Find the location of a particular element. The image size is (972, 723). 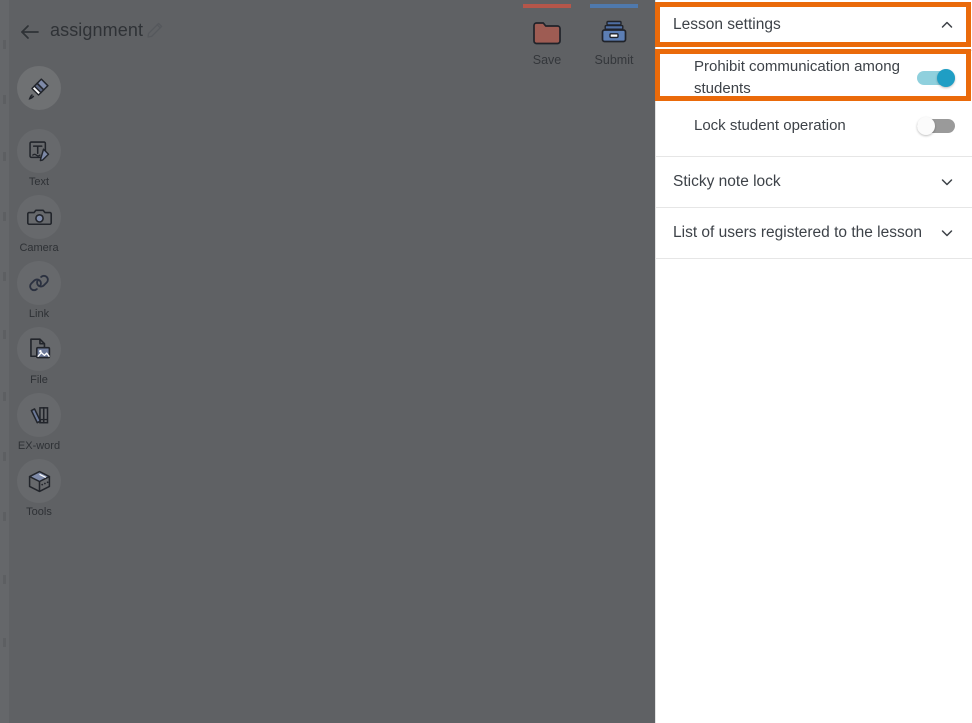

tool-camera: Camera is located at coordinates (39, 225).